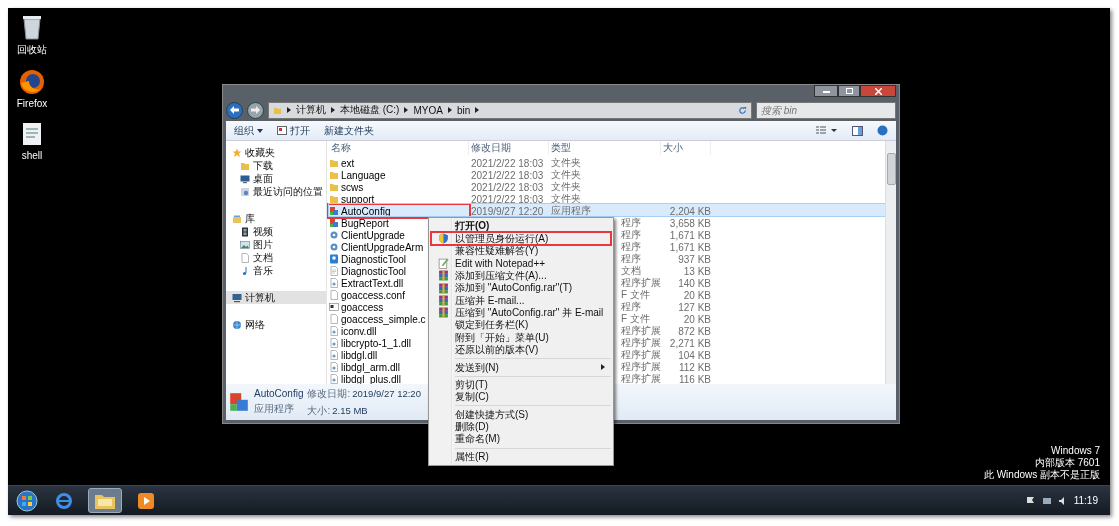 The image size is (1119, 526). What do you see at coordinates (521, 457) in the screenshot?
I see `menu-item: 属性(R)` at bounding box center [521, 457].